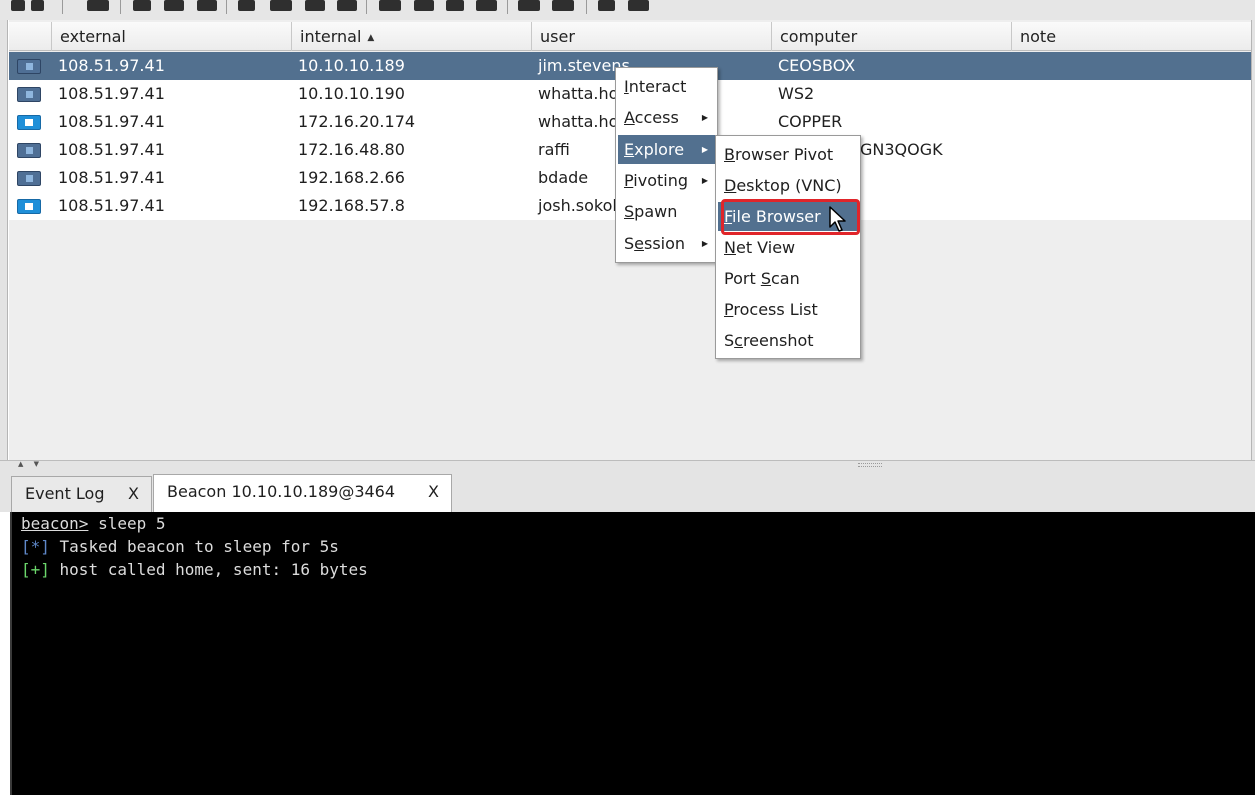 This screenshot has height=795, width=1255. I want to click on session-table-icon, so click(174, 5).